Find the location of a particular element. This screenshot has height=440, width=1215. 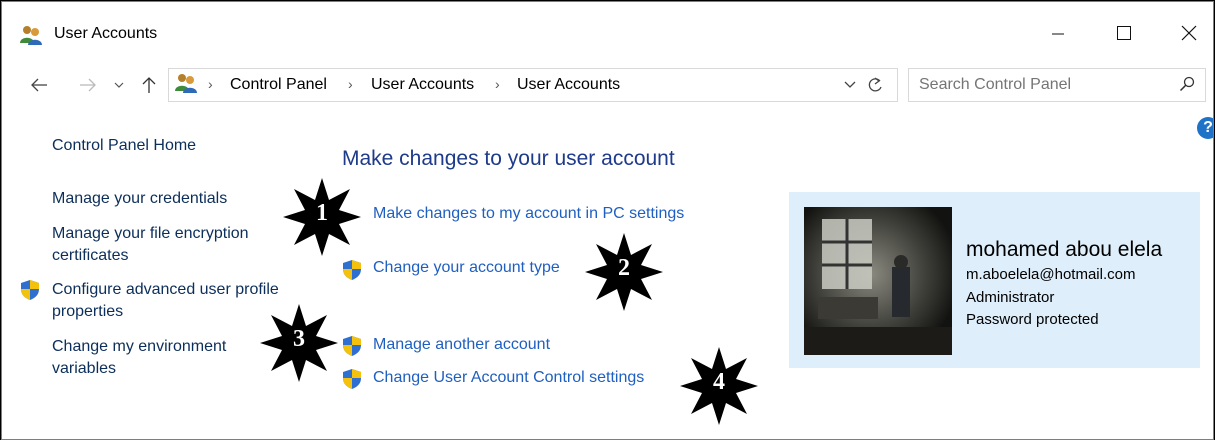

annotation-number: 1 is located at coordinates (322, 213).